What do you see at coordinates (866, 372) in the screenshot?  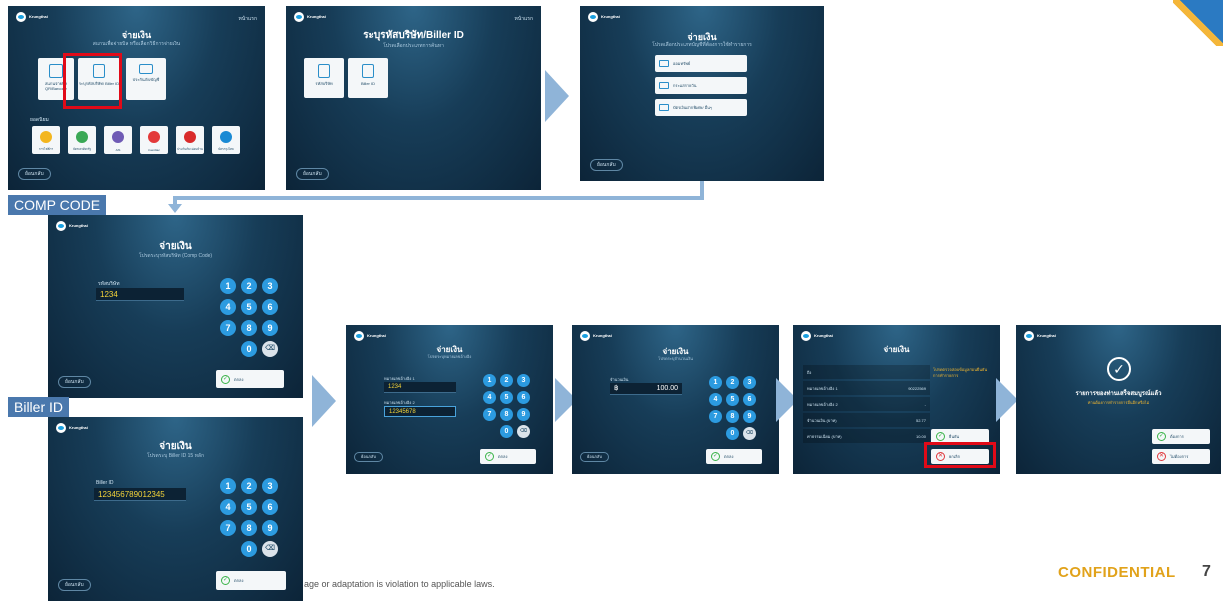 I see `summary-row: ถึง` at bounding box center [866, 372].